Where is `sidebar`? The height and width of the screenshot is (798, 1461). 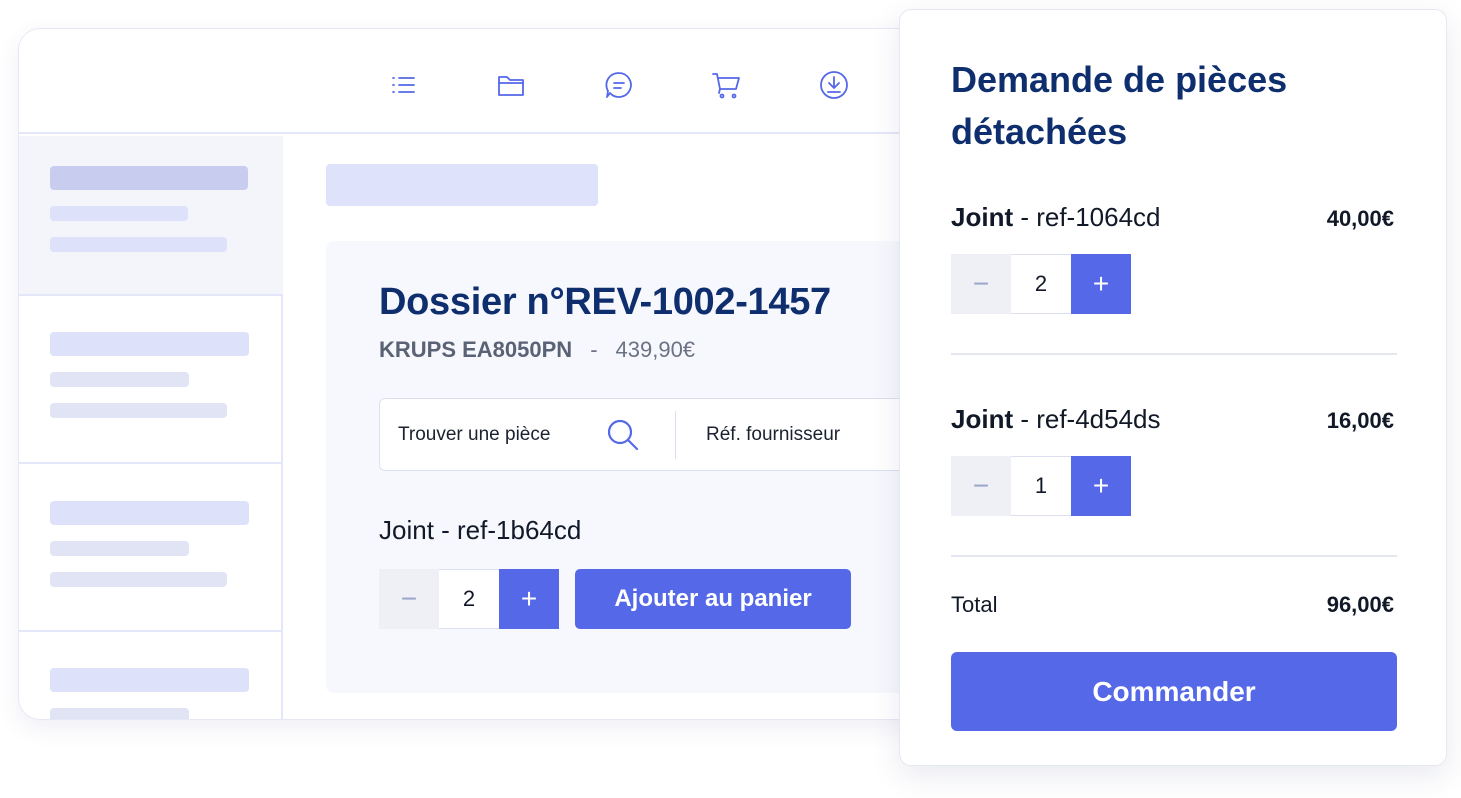
sidebar is located at coordinates (151, 427).